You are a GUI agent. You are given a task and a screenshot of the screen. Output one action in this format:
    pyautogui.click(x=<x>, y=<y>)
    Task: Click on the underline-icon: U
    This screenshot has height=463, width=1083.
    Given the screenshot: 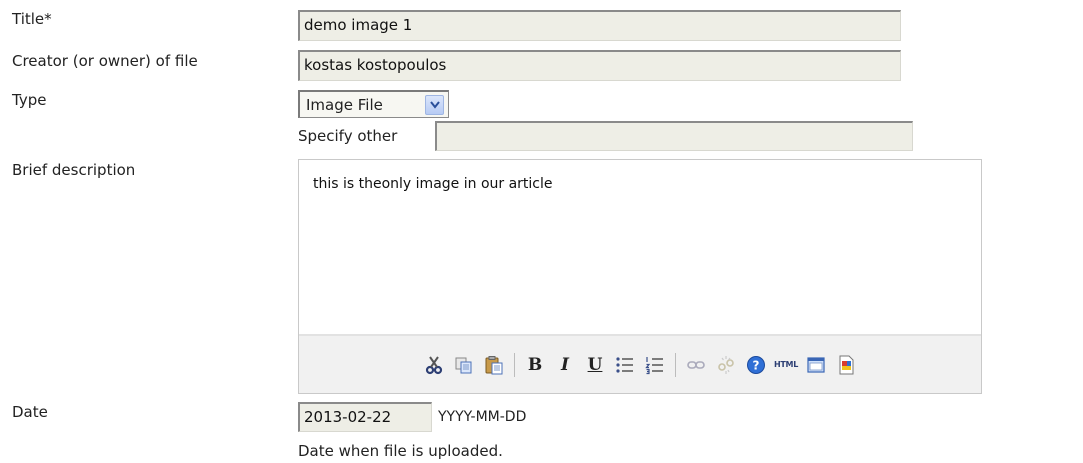 What is the action you would take?
    pyautogui.click(x=595, y=365)
    